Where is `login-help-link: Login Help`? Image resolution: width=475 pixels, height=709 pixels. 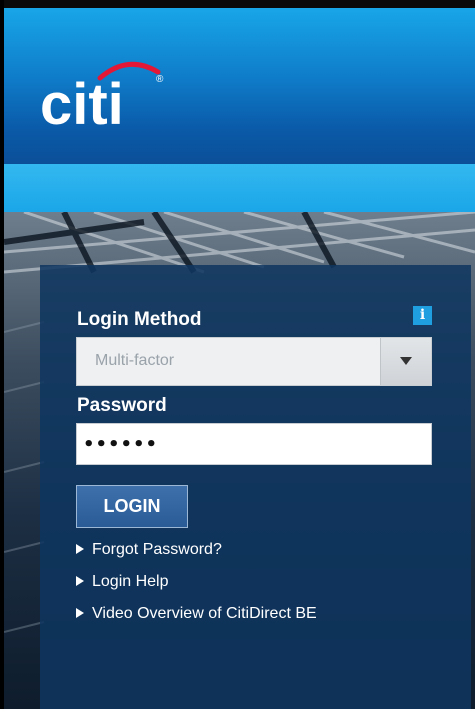
login-help-link: Login Help is located at coordinates (122, 582).